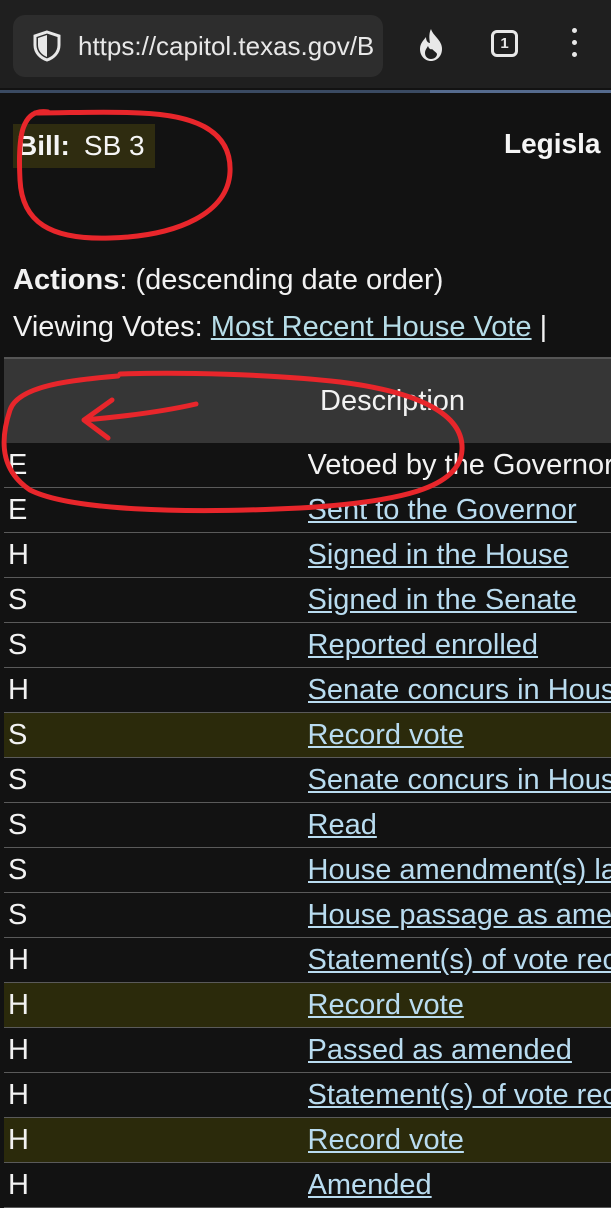 This screenshot has height=1208, width=611. I want to click on description-header: Description, so click(307, 400).